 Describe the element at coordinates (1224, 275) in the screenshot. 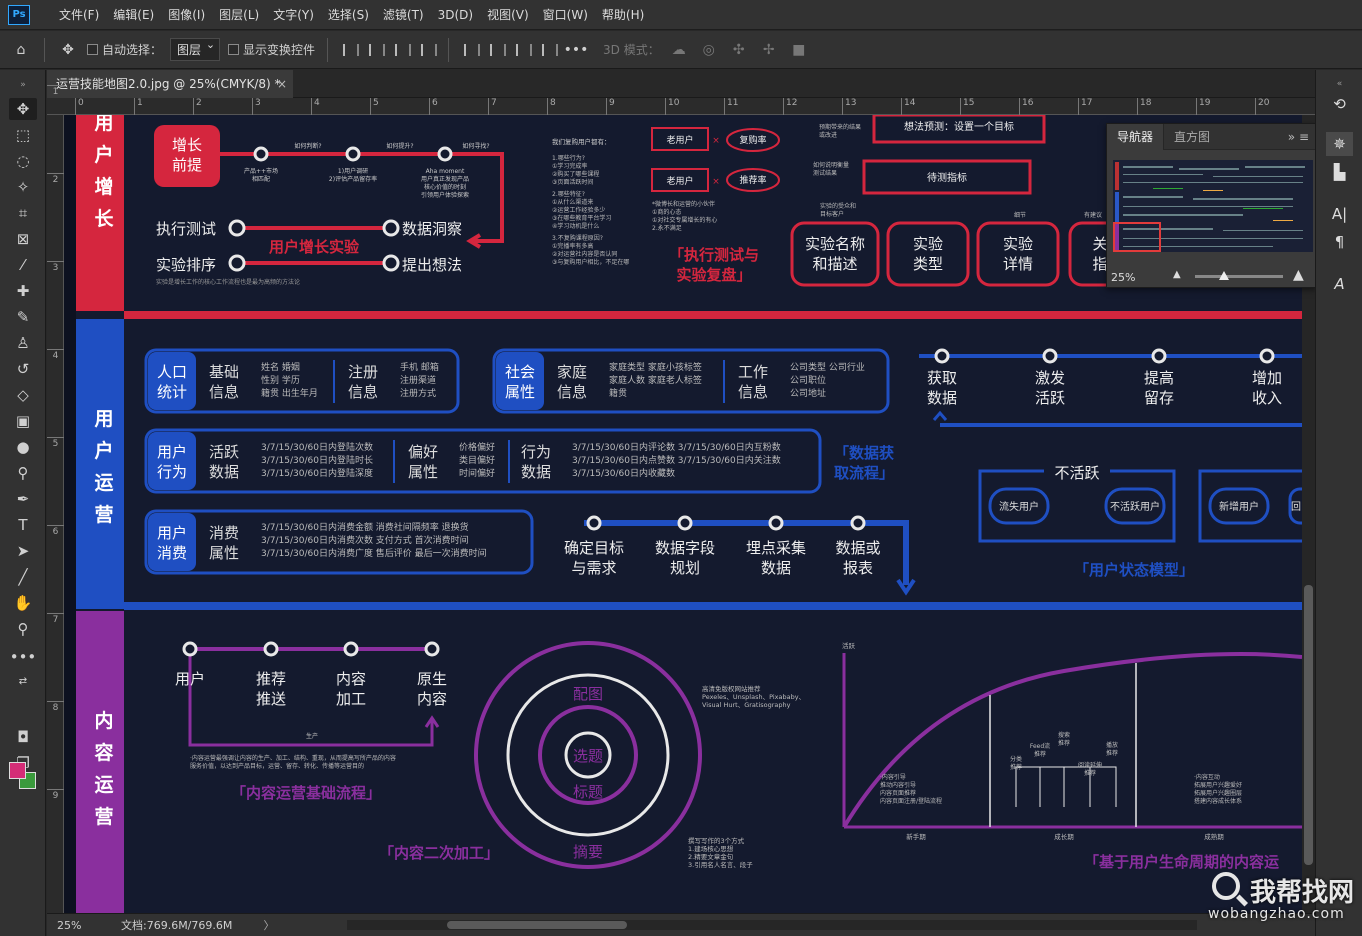

I see `zoom-slider-handle` at that location.